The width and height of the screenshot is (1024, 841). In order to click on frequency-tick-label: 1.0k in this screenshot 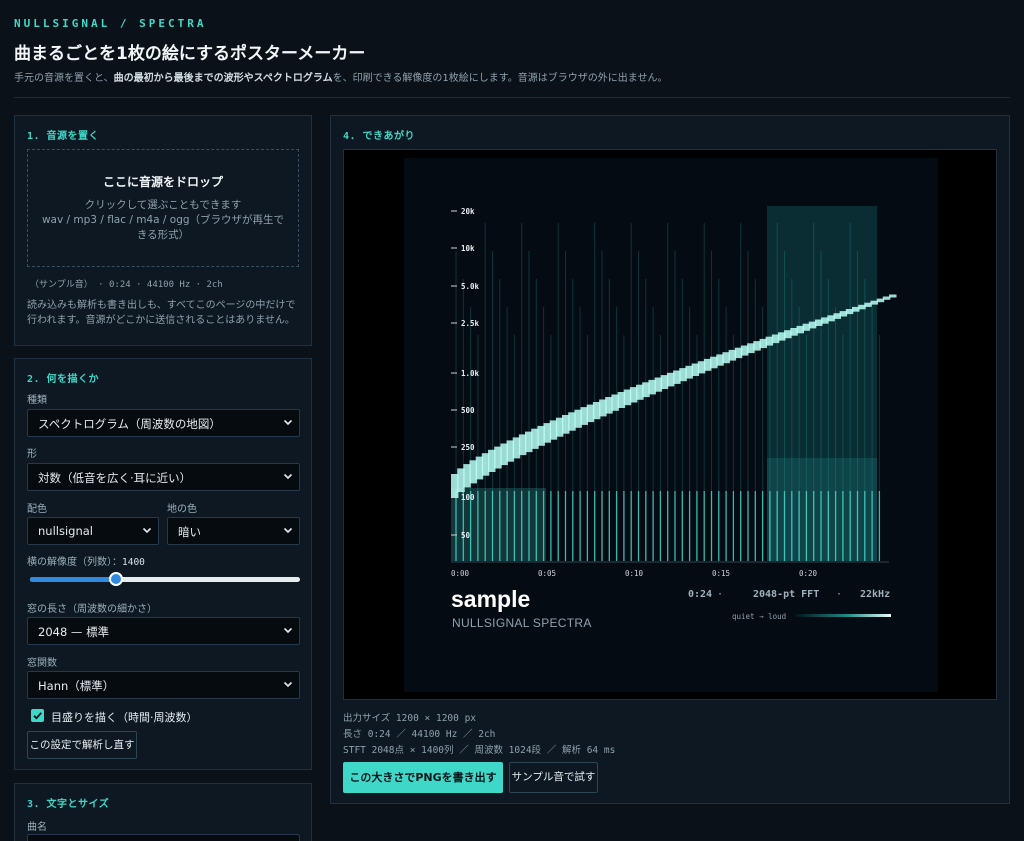, I will do `click(470, 373)`.